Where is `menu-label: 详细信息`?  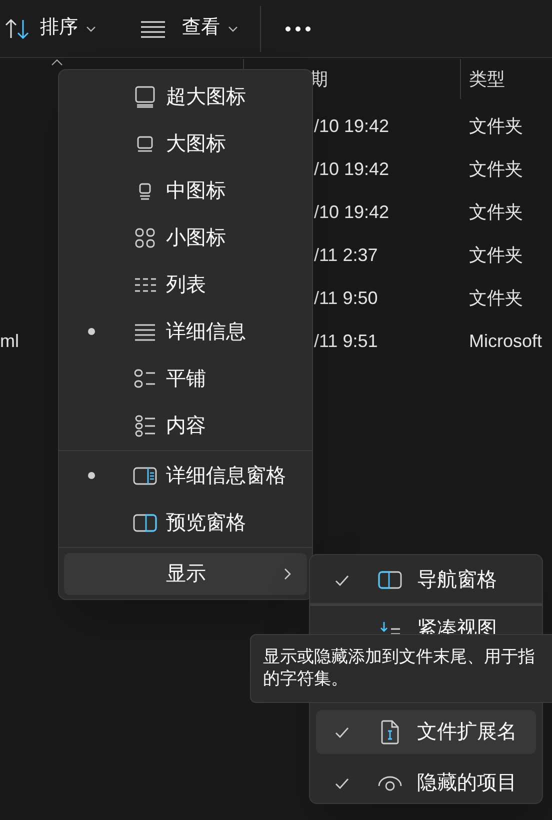
menu-label: 详细信息 is located at coordinates (206, 332).